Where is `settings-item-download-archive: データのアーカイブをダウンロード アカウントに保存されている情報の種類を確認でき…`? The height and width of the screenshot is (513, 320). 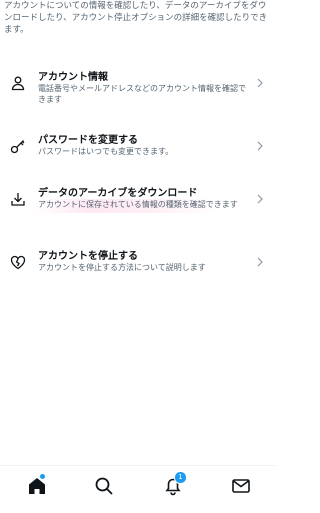 settings-item-download-archive: データのアーカイブをダウンロード アカウントに保存されている情報の種類を確認でき… is located at coordinates (138, 212).